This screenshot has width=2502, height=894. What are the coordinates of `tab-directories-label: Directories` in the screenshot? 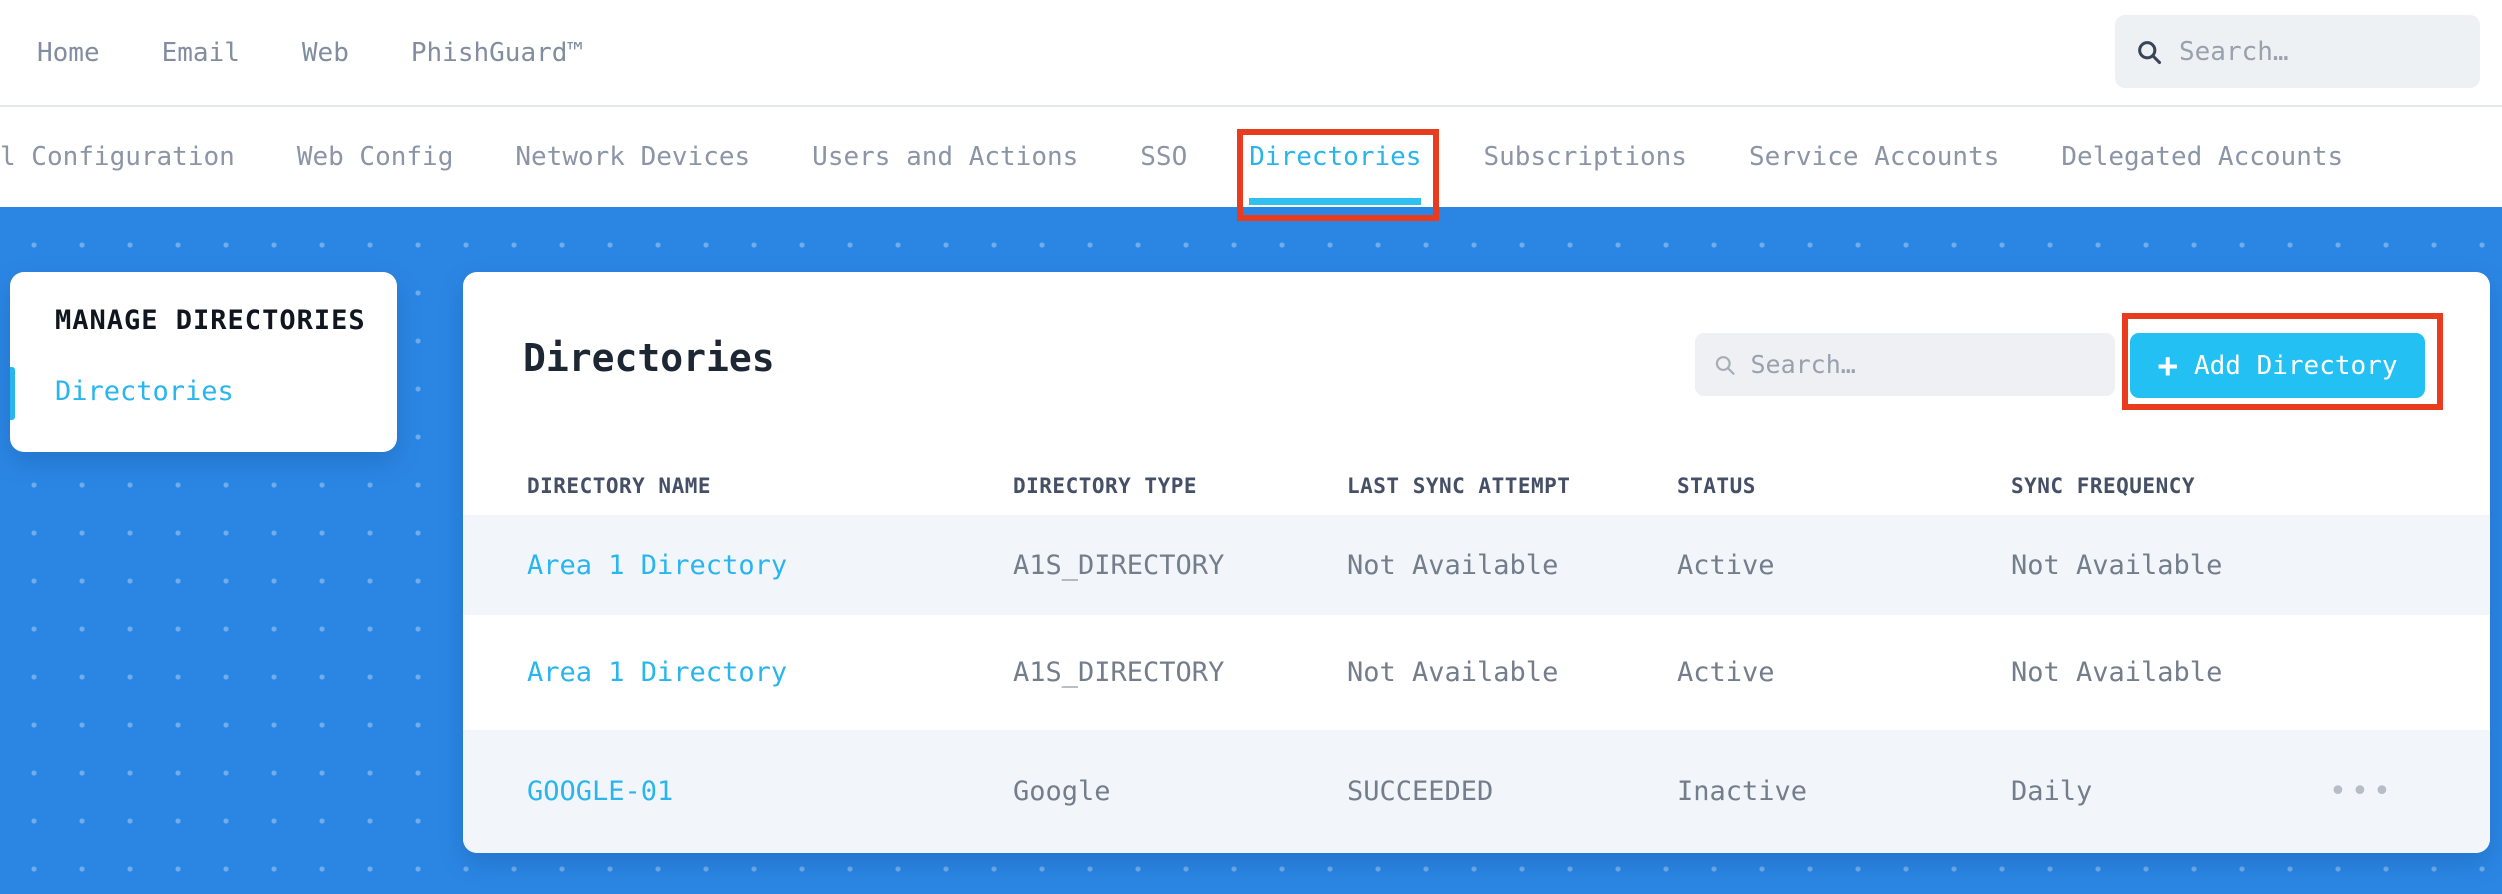 It's located at (1335, 157).